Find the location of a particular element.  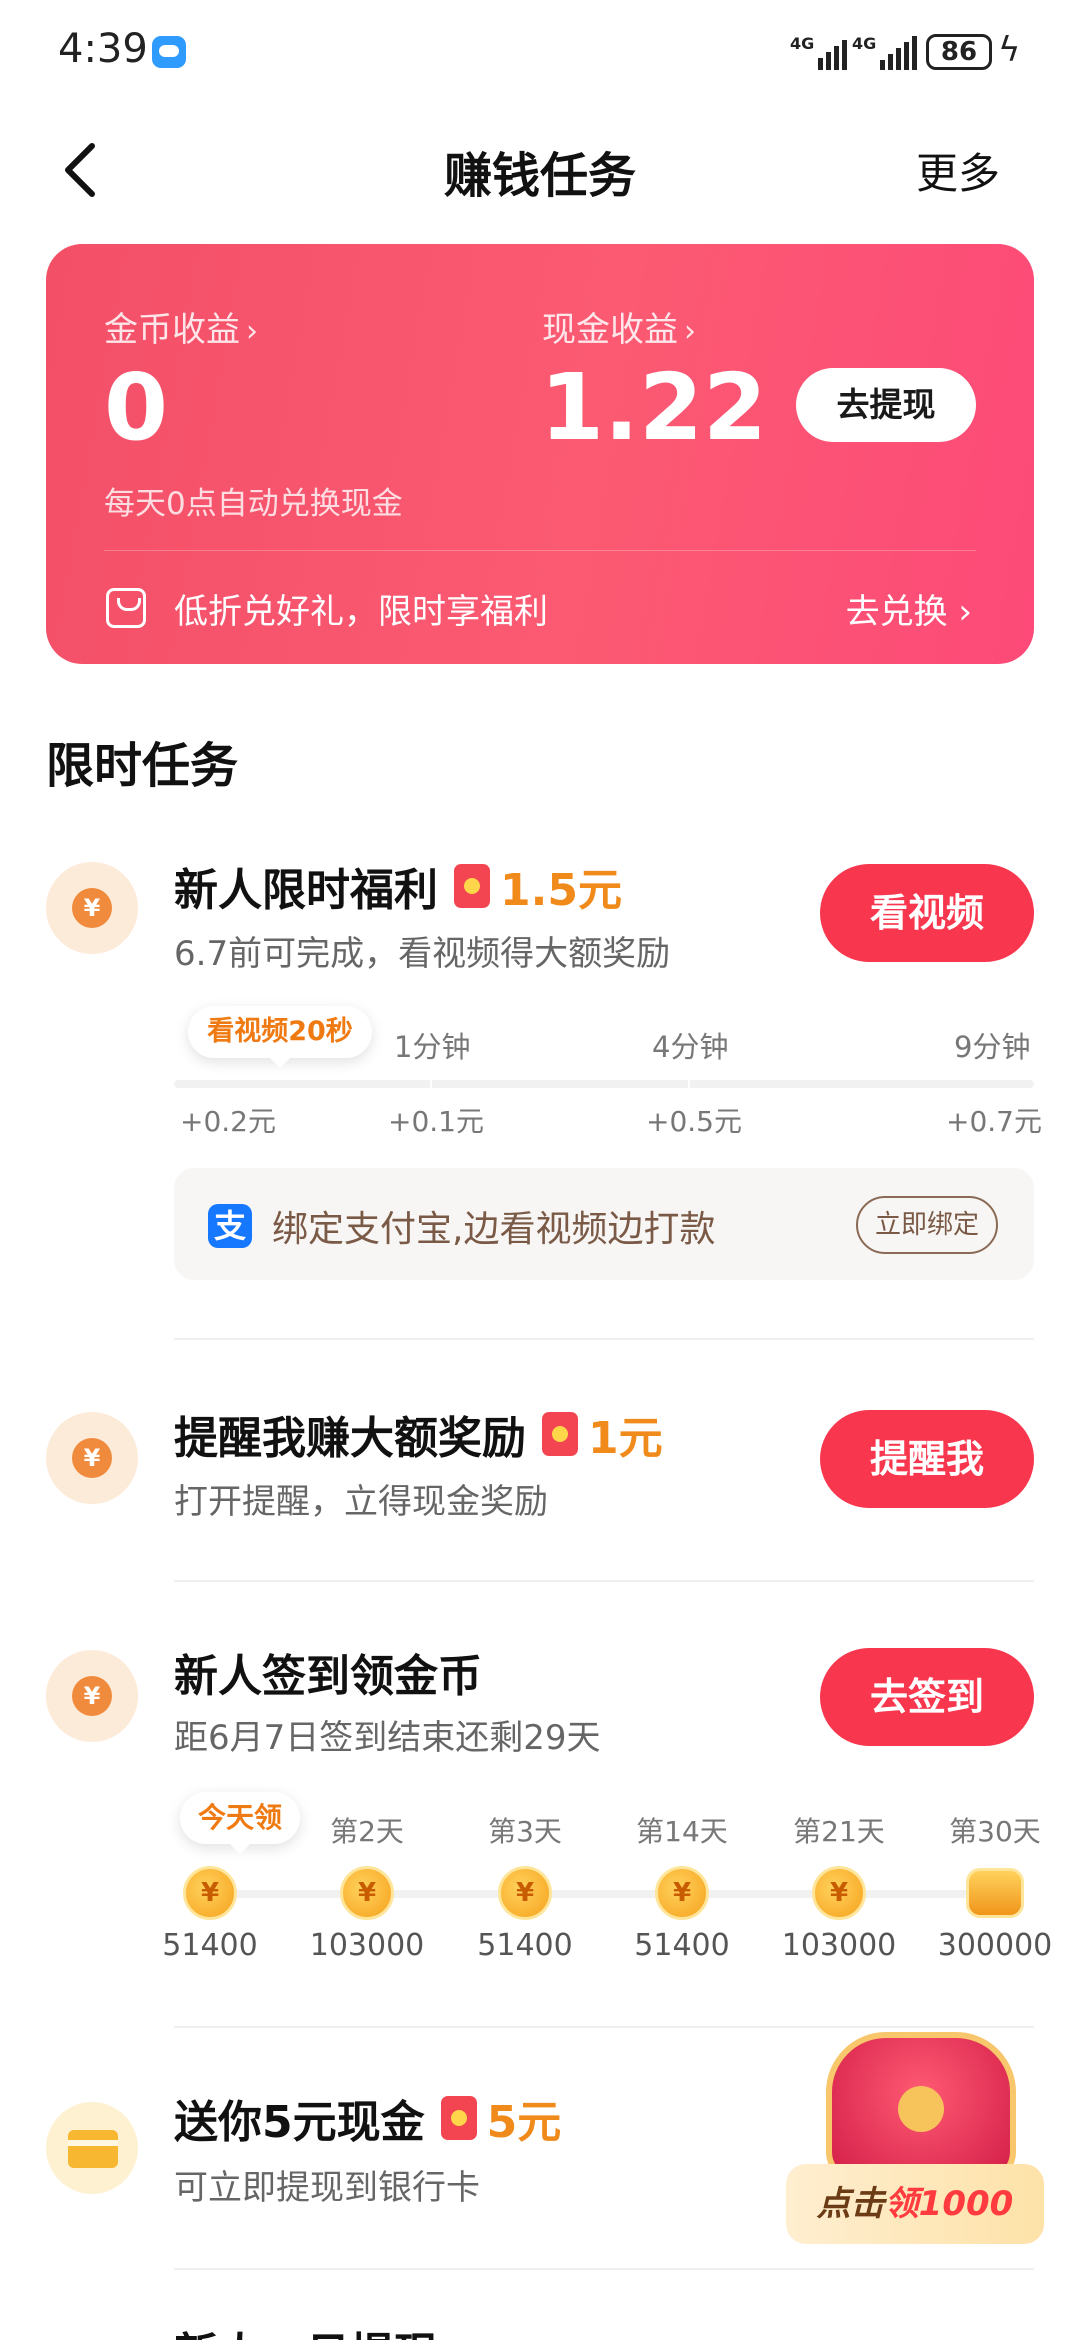

alipay-text: 绑定支付宝,边看视频边打款 is located at coordinates (494, 1229).